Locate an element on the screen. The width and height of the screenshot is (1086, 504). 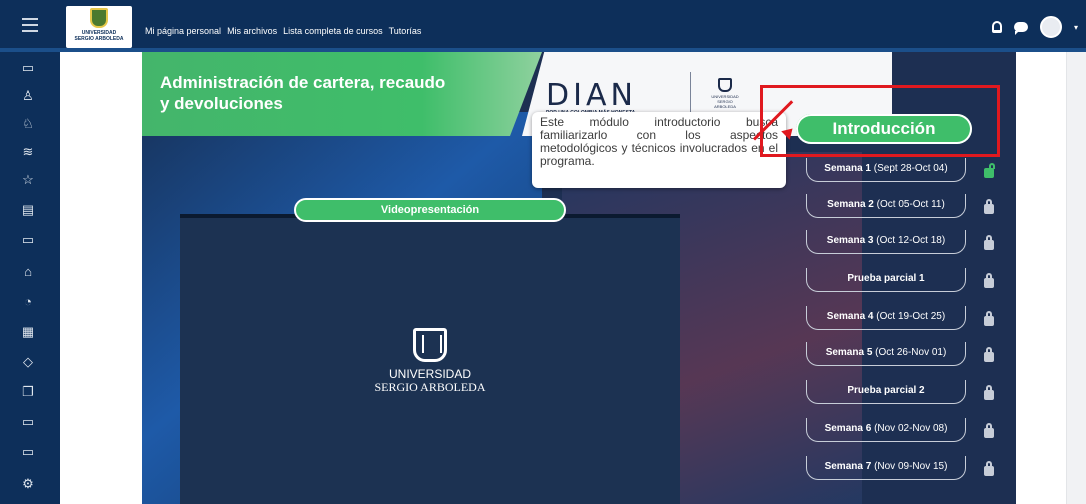
sidebar: ▭ ♙ ♘ ≋ ☆ ▤ ▭ ⌂ ◔ ▦ ◇ ❐ ▭ ▭ ⚙ is located at coordinates (30, 278).